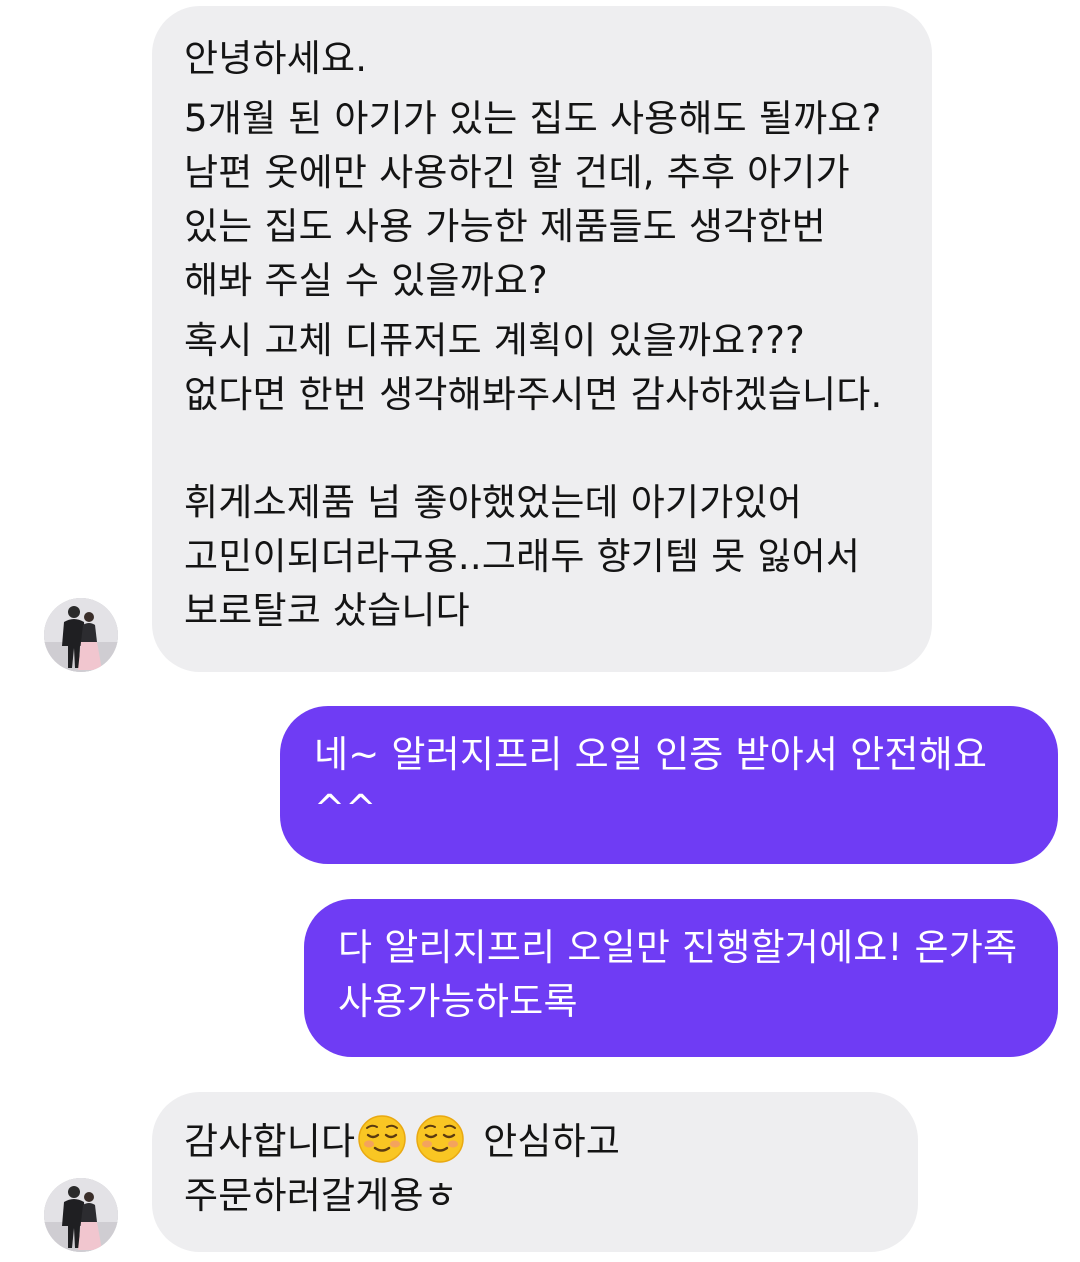 The width and height of the screenshot is (1080, 1262). I want to click on outgoing-message-bubble: 다 알리지프리 오일만 진행할거에요! 온가족 사용가능하도록, so click(681, 978).